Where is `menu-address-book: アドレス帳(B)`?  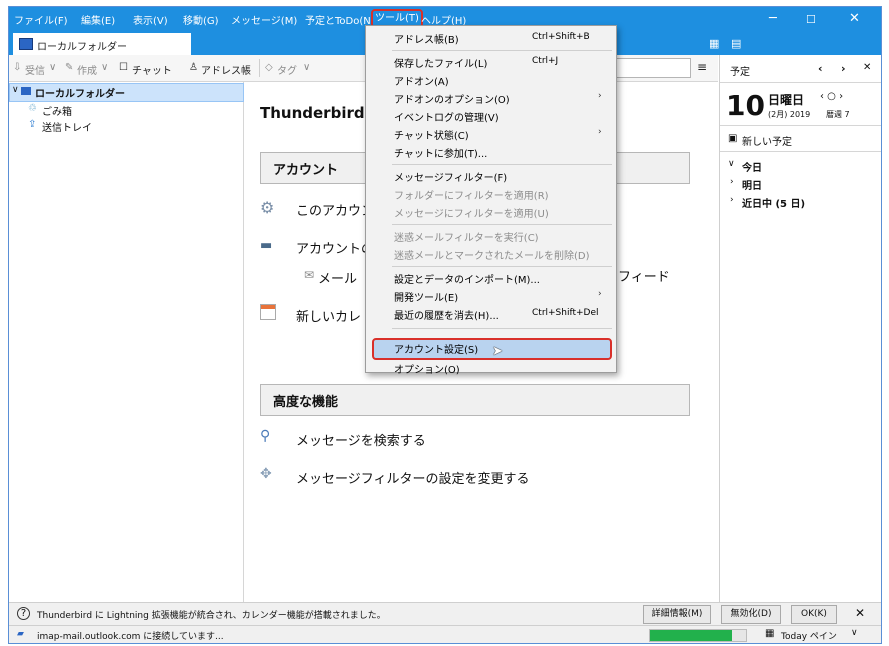
menu-address-book: アドレス帳(B) is located at coordinates (426, 38).